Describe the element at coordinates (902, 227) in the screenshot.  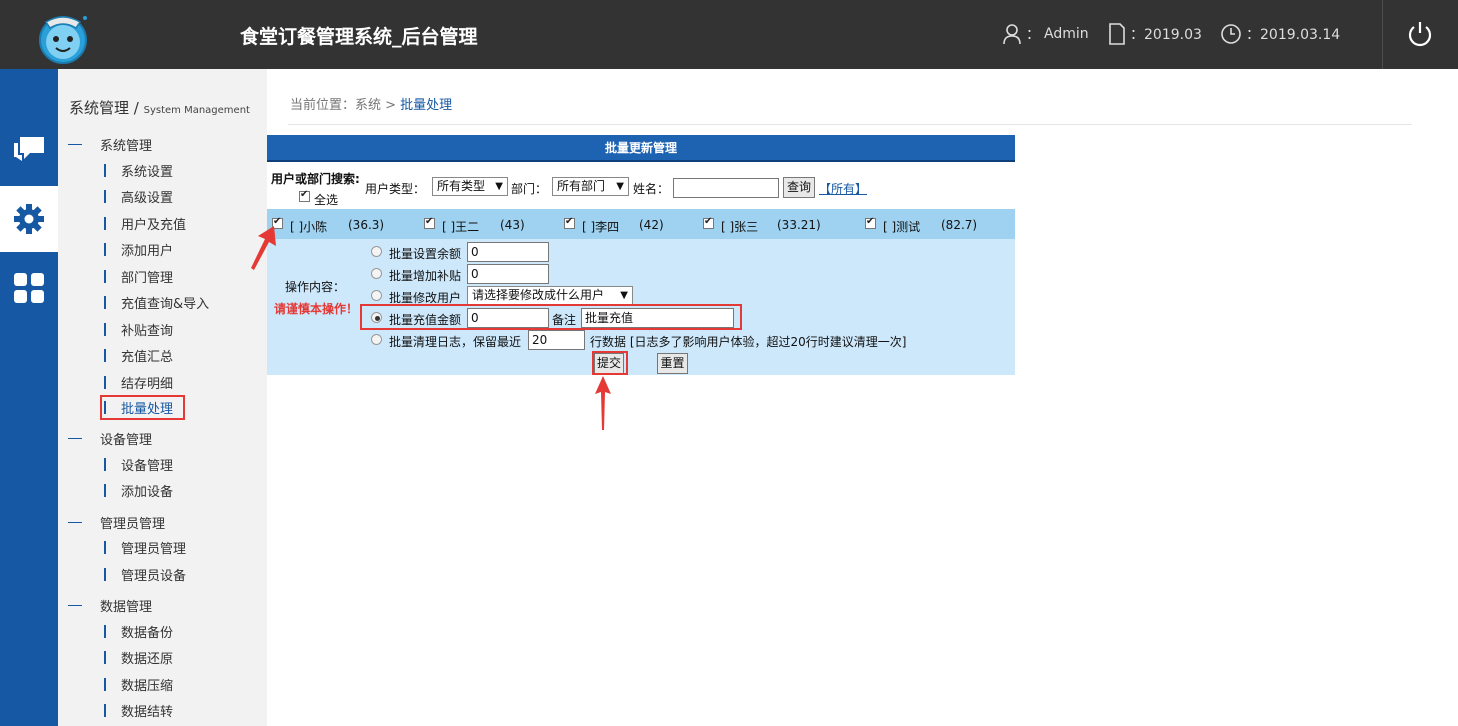
I see `user-label: [ ]测试` at that location.